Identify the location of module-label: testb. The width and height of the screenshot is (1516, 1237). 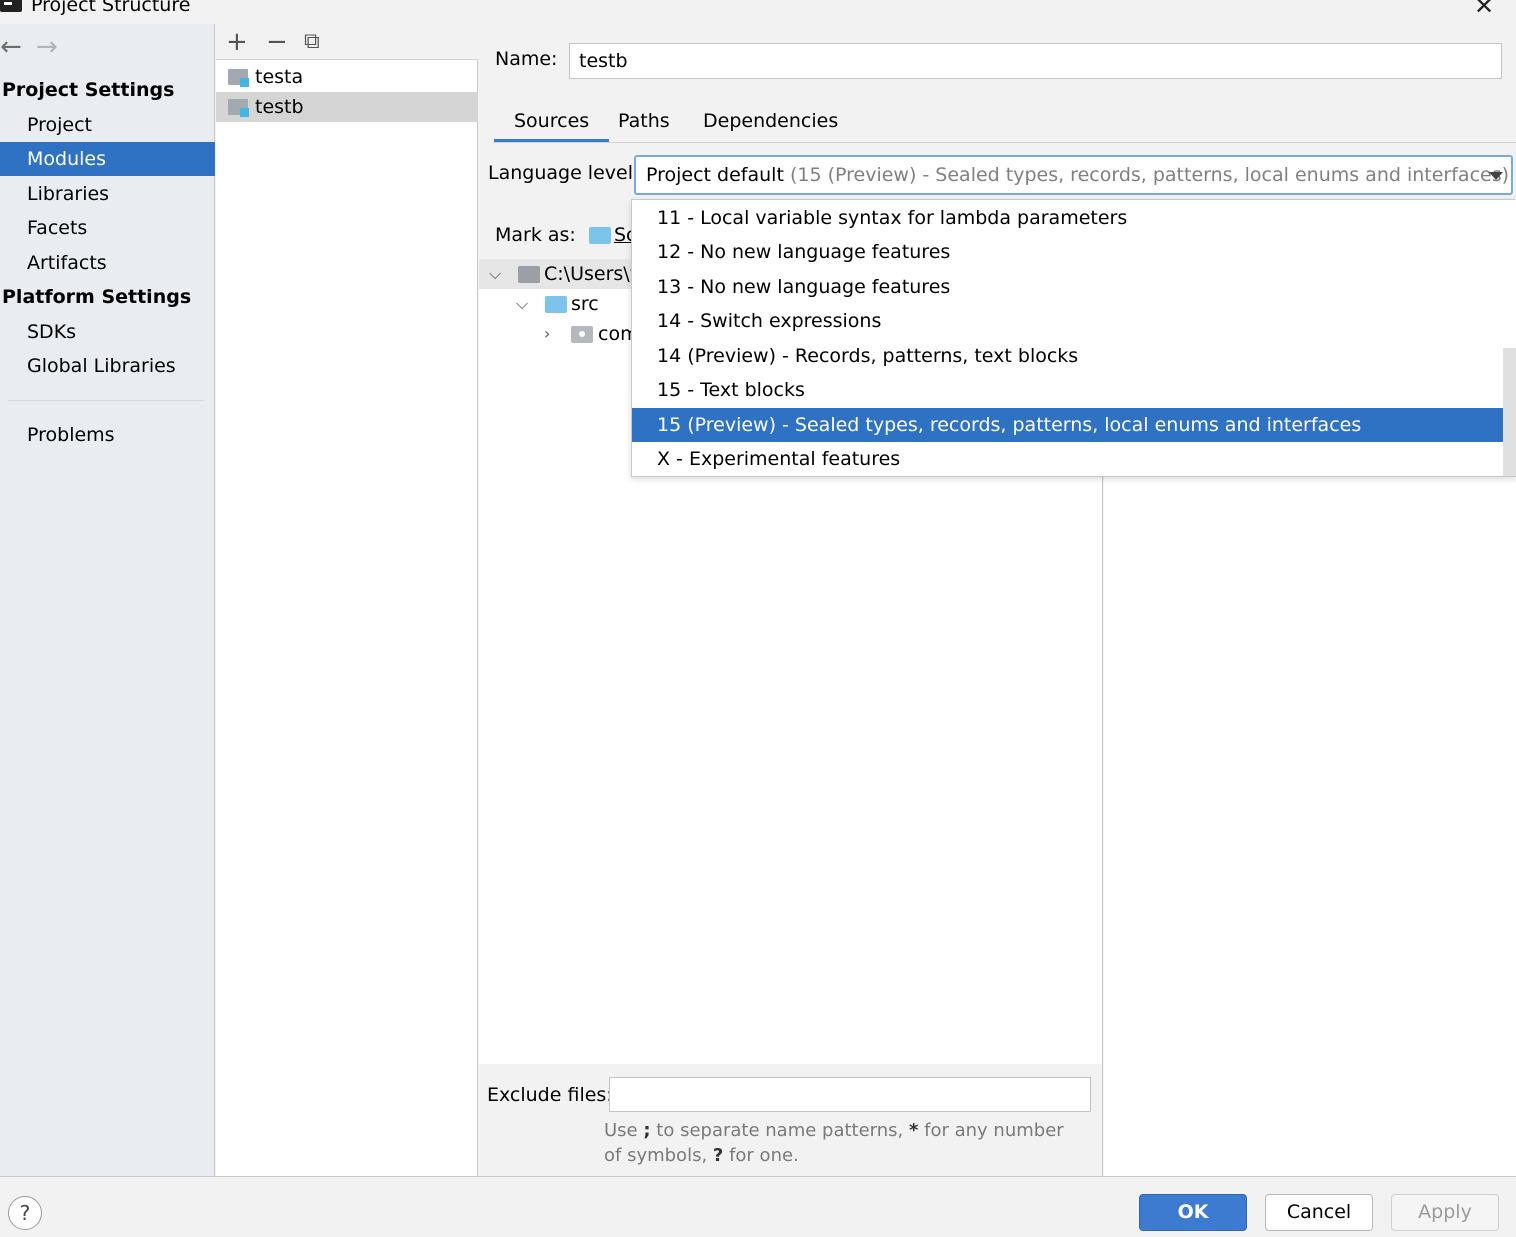
(279, 107).